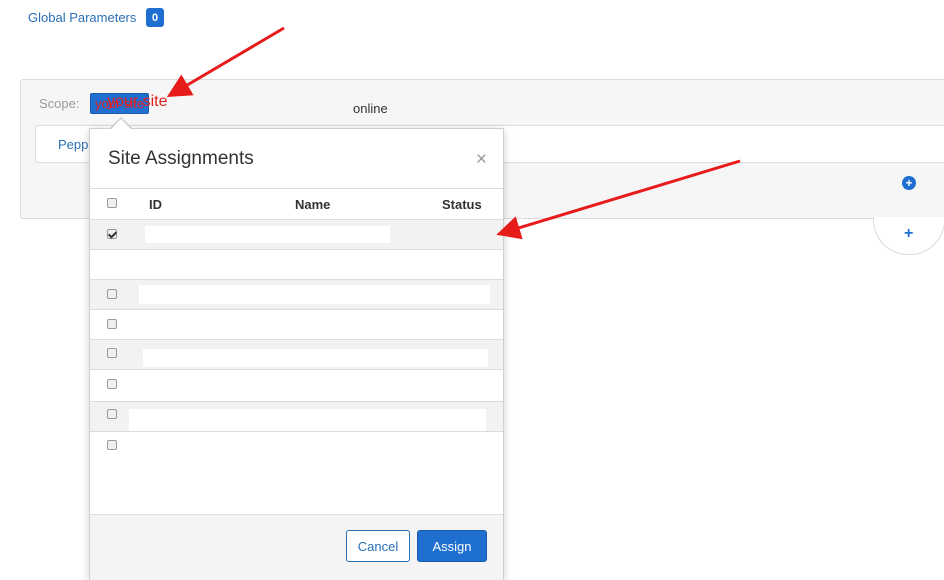 This screenshot has width=944, height=580. I want to click on assign-button: Assign, so click(452, 546).